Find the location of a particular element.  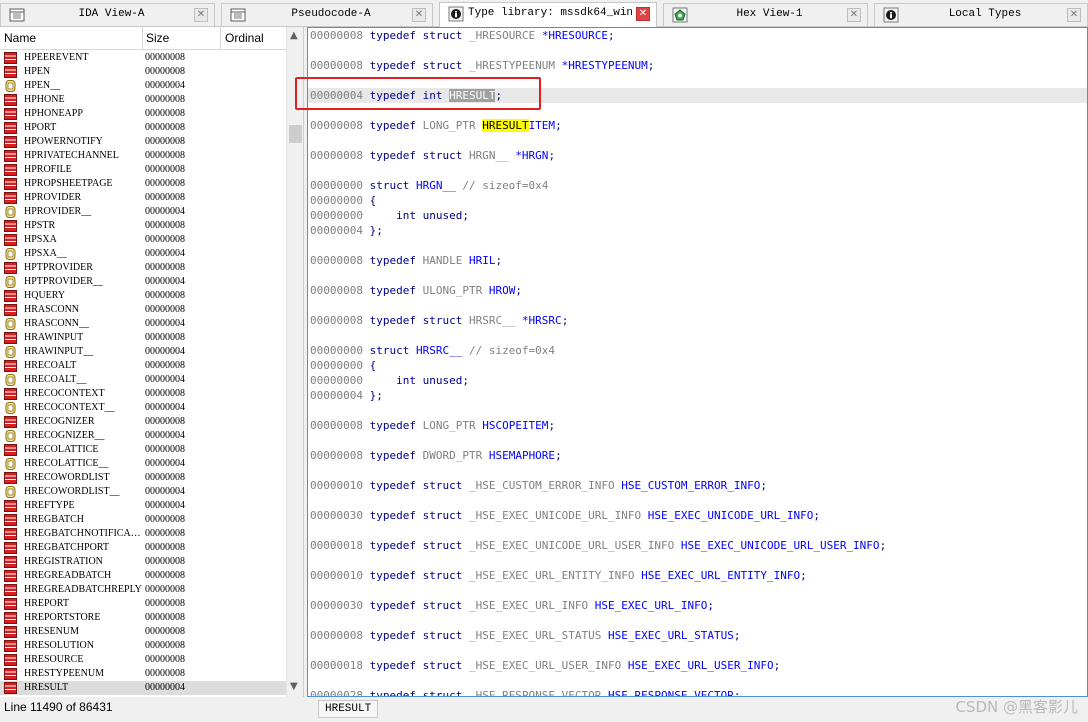

tab-2: Pseudocode-A ✕ is located at coordinates (327, 14).